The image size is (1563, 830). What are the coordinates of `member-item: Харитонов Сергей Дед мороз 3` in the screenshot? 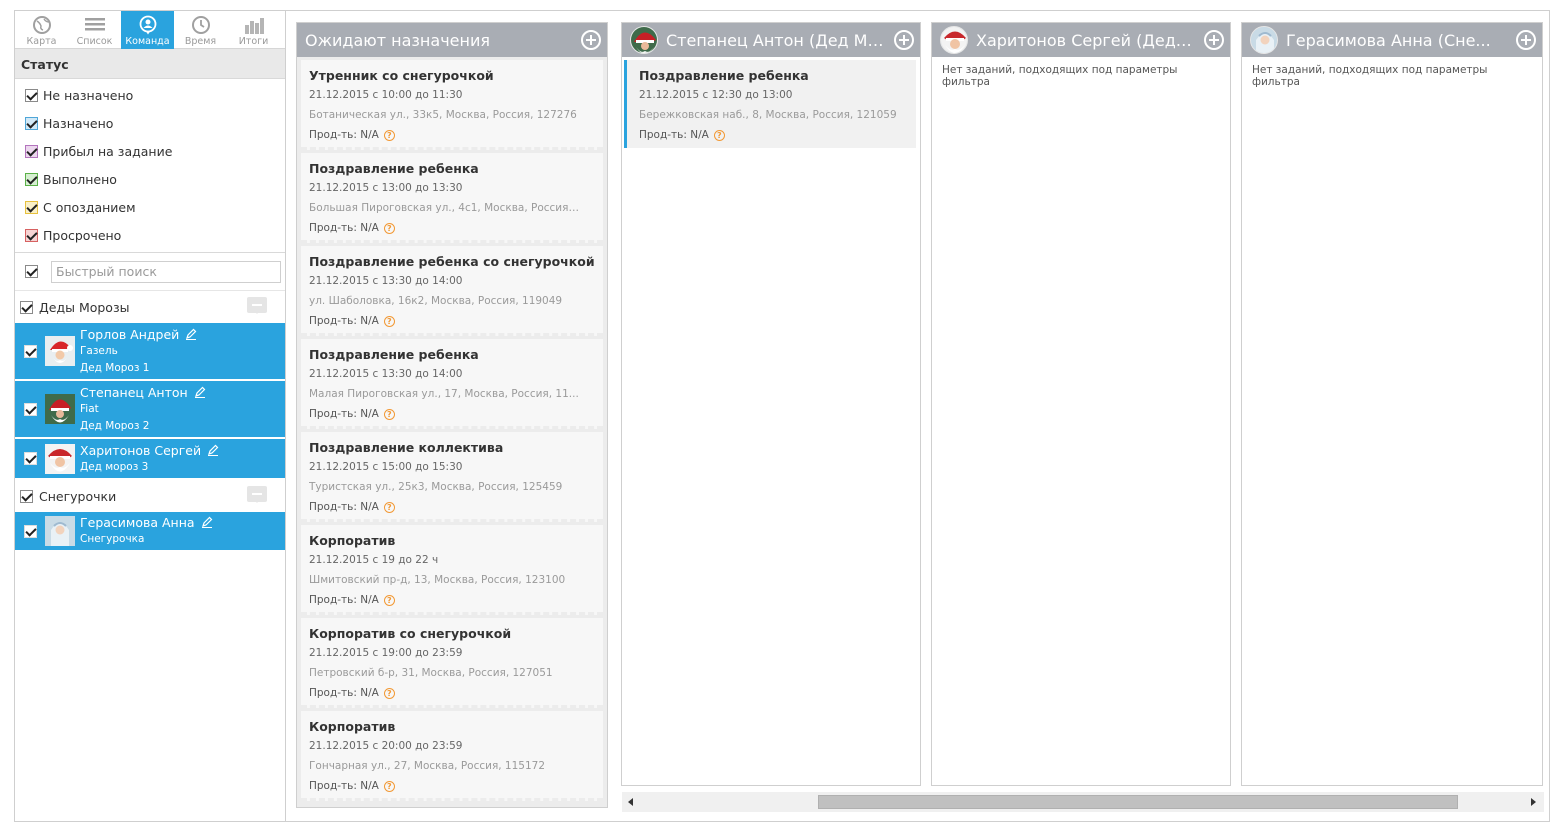 It's located at (150, 459).